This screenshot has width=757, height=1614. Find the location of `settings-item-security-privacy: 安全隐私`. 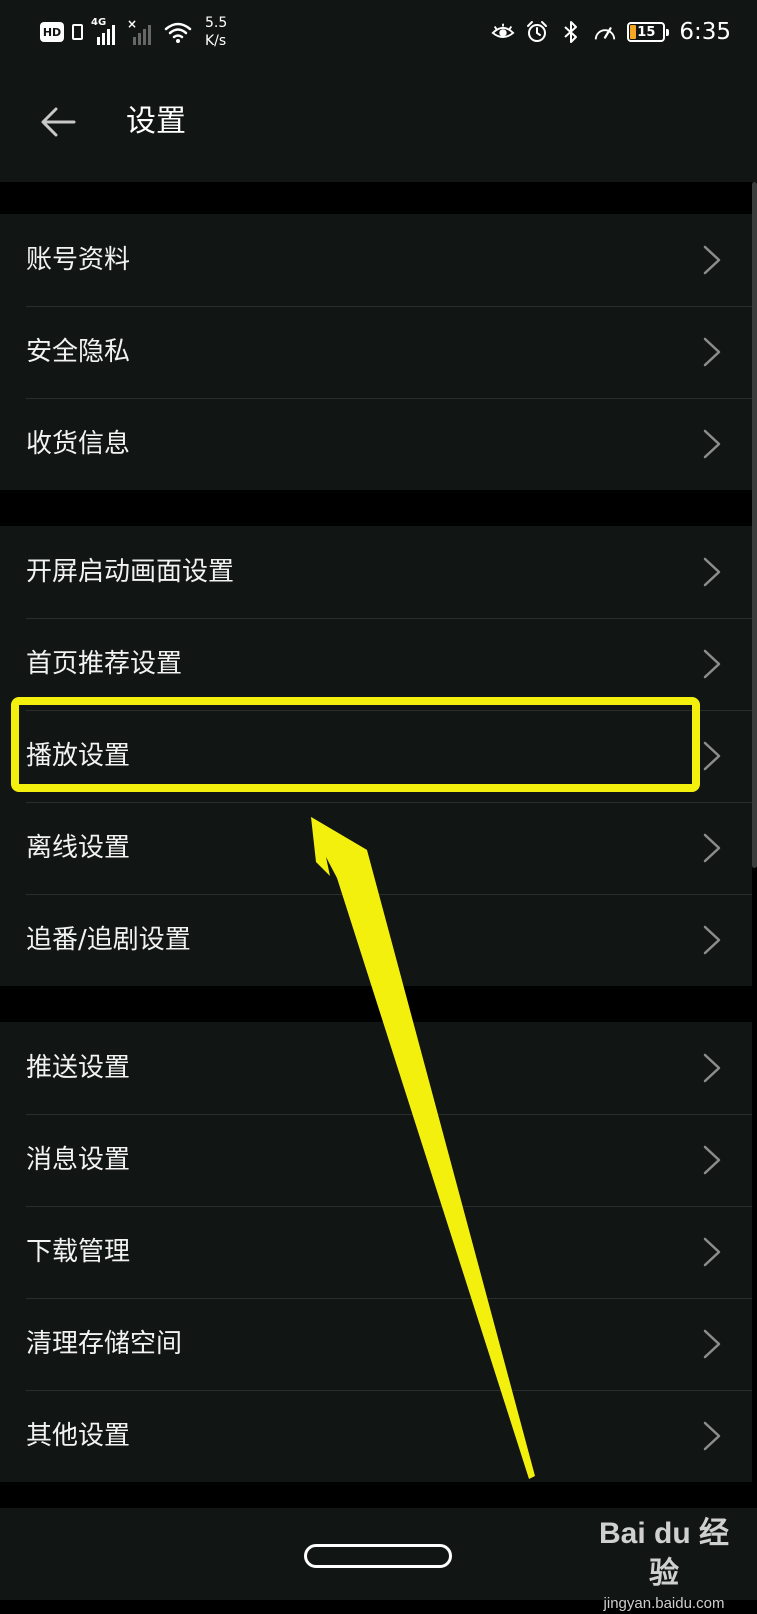

settings-item-security-privacy: 安全隐私 is located at coordinates (376, 352).